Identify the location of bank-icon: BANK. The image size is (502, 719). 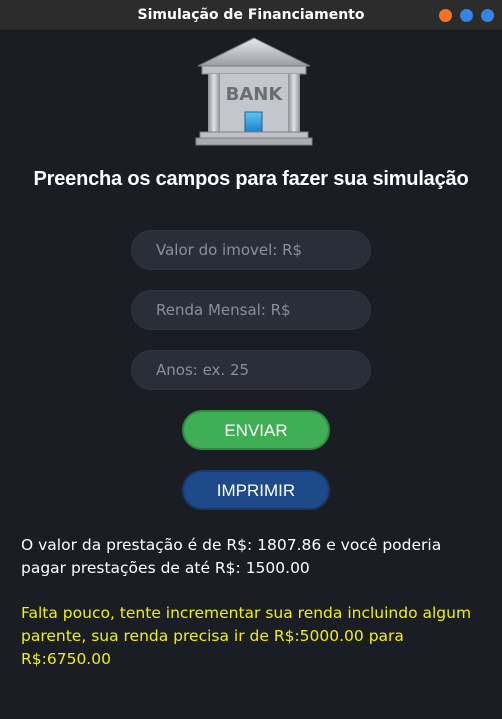
(254, 91).